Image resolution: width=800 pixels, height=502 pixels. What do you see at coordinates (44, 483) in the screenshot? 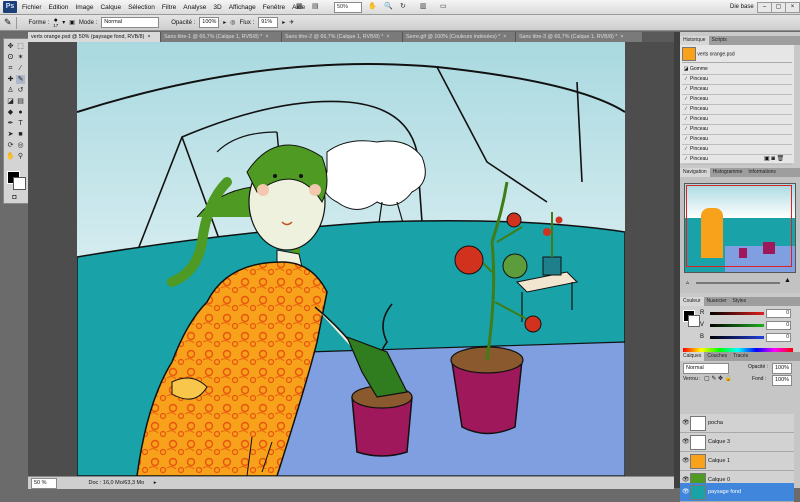
I see `zoom-field: 50 %` at bounding box center [44, 483].